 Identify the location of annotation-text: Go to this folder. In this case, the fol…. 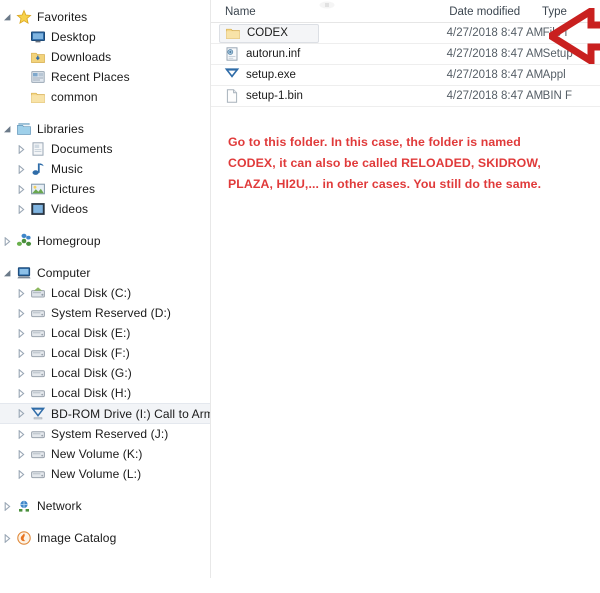
(411, 163).